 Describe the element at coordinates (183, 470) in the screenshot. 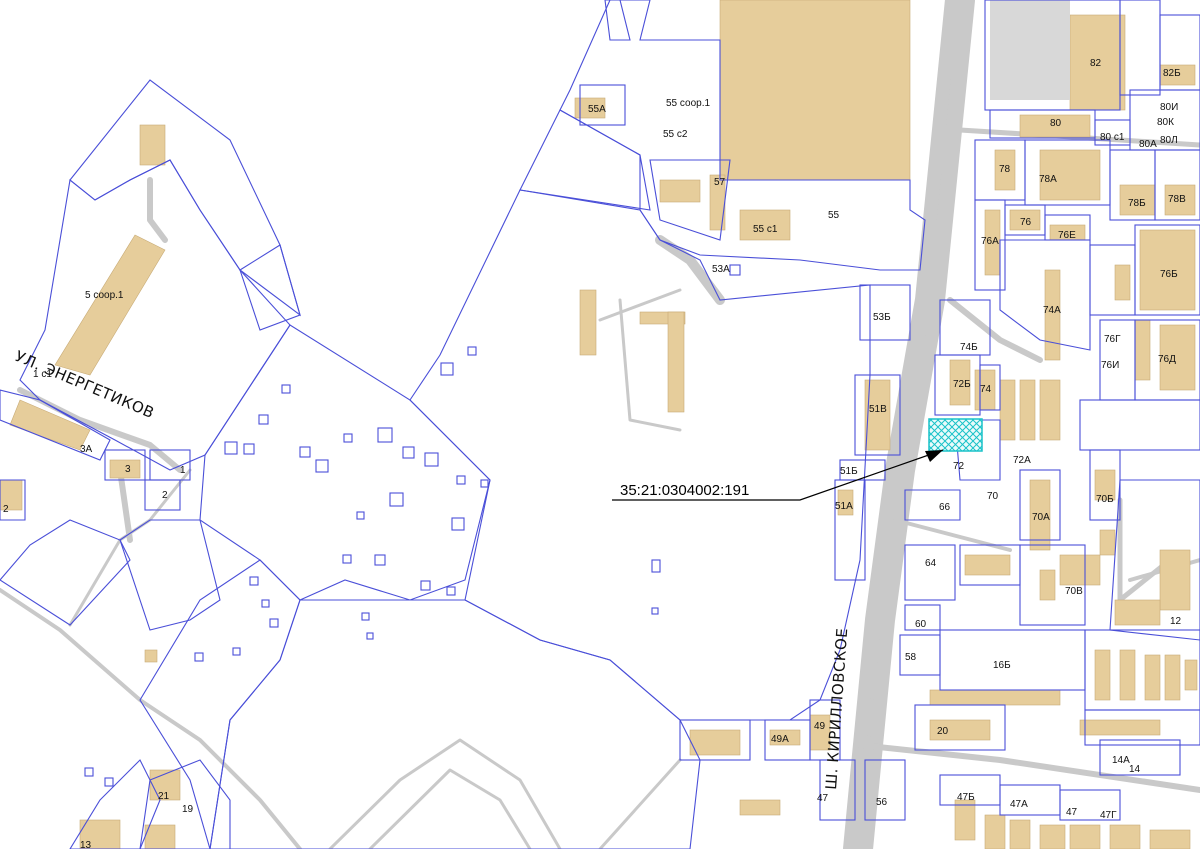

I see `address-label: 1` at that location.